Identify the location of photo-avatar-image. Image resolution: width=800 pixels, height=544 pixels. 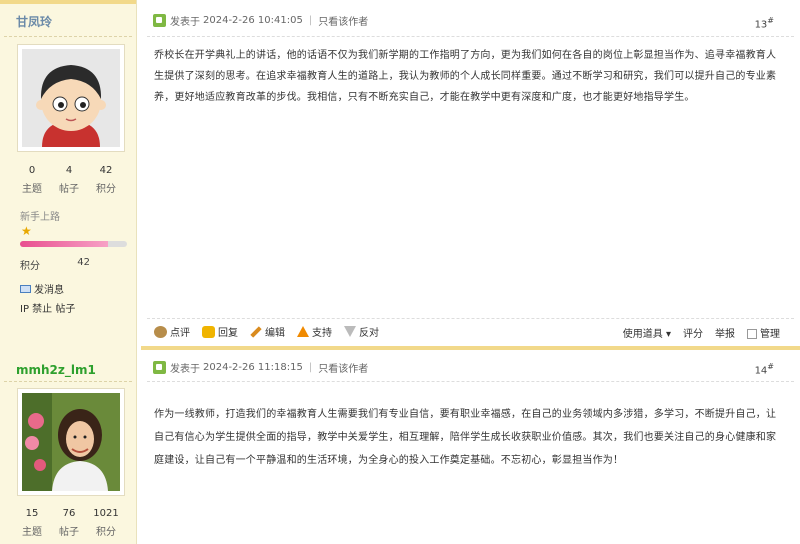
(71, 442).